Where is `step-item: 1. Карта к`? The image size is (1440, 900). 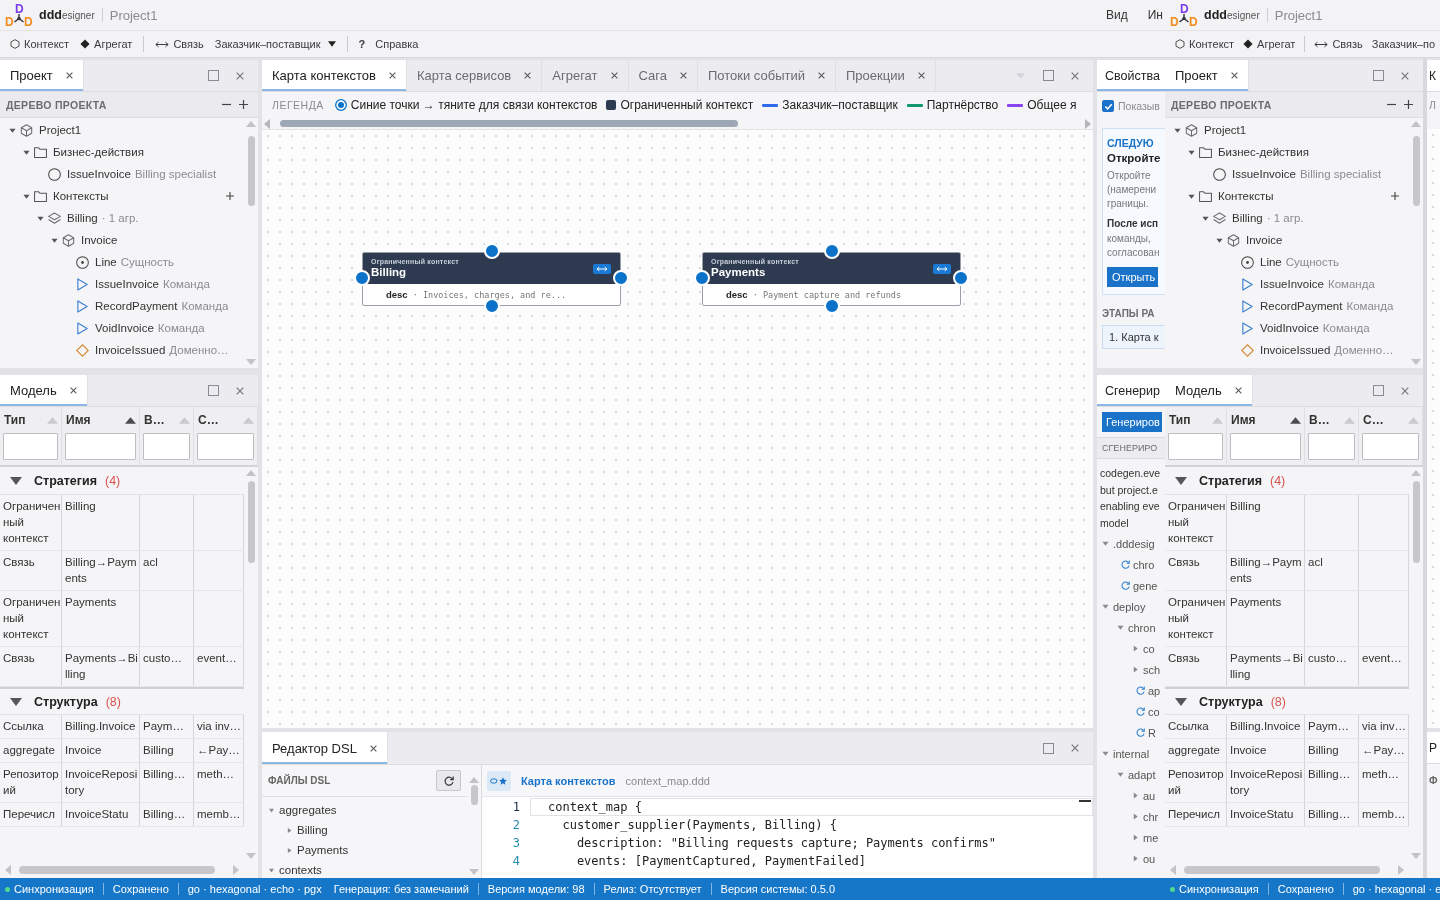
step-item: 1. Карта к is located at coordinates (1133, 337).